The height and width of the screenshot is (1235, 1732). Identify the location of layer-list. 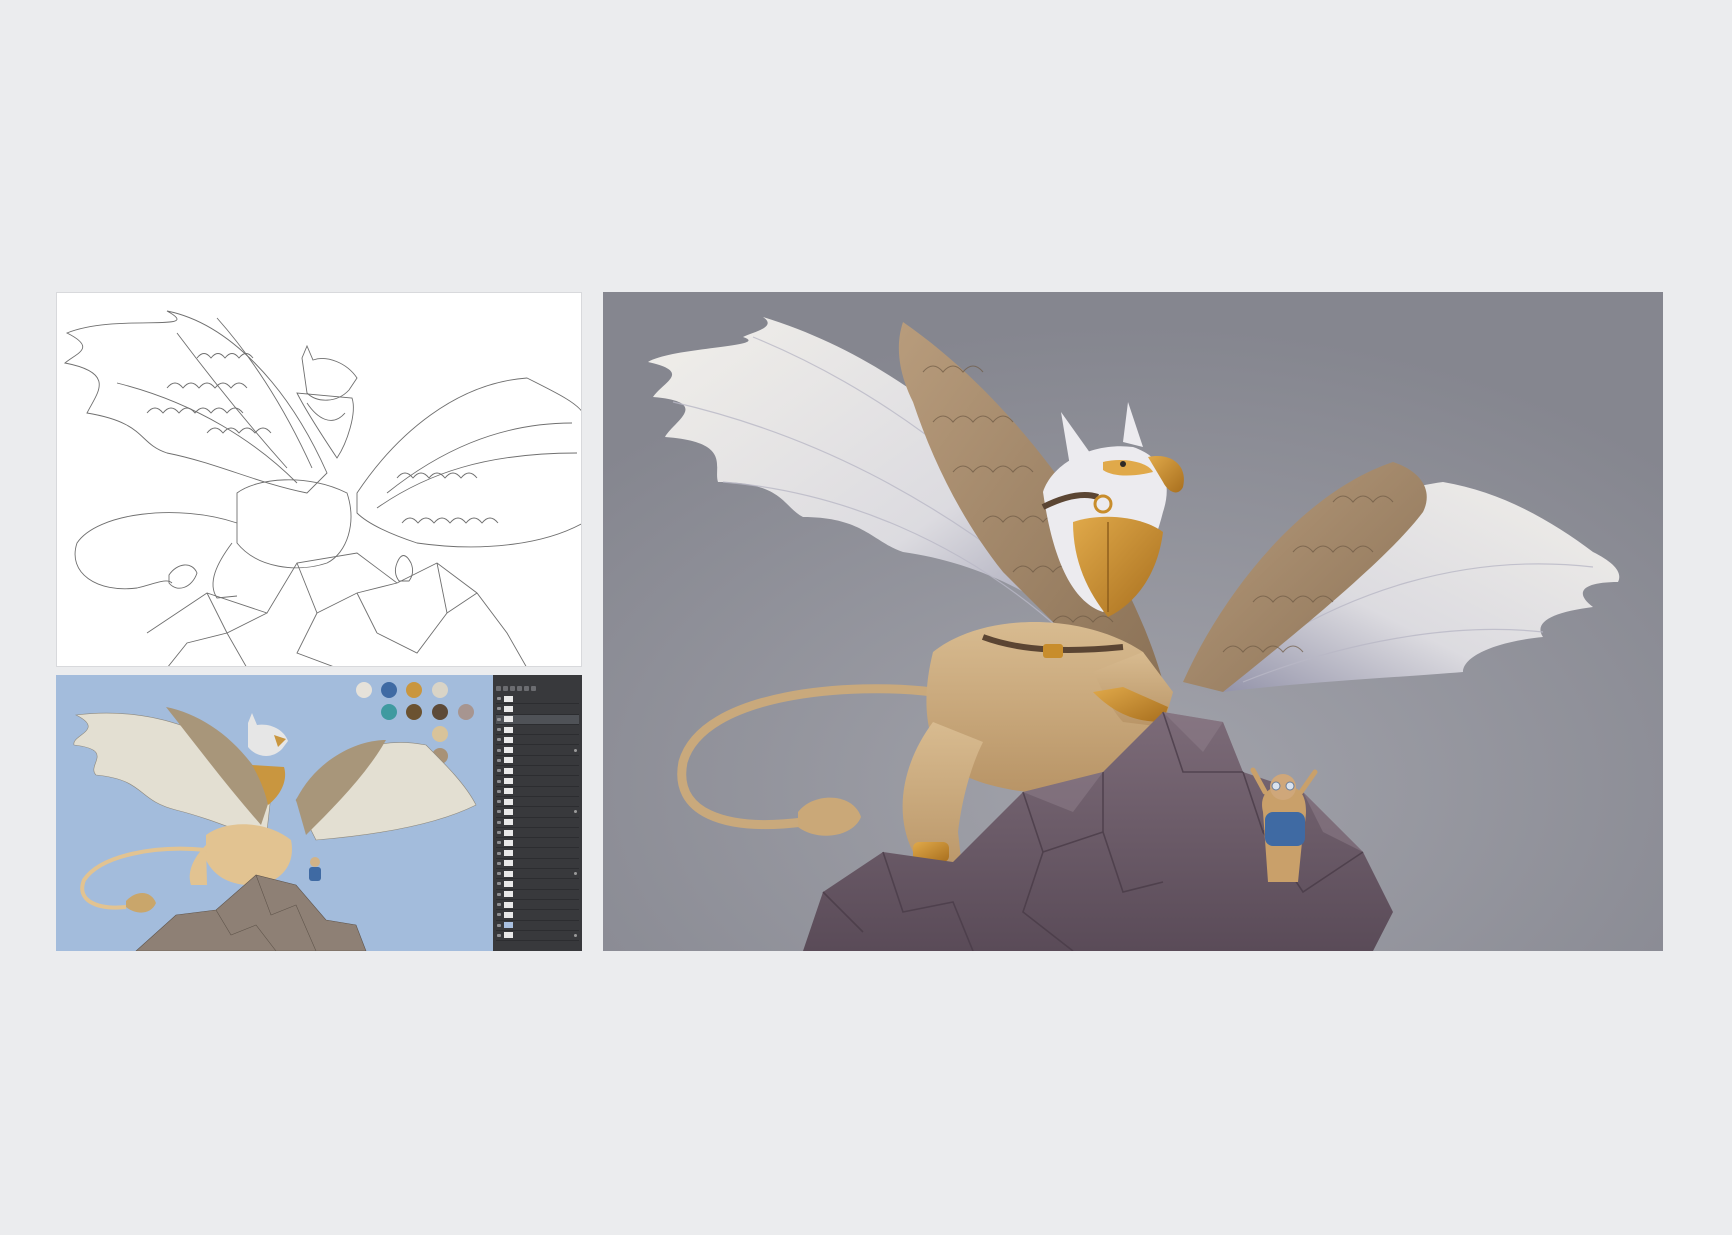
(537, 818).